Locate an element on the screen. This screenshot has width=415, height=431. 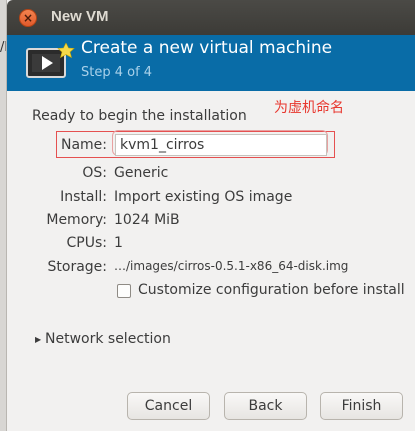
storage-value: …/images/cirros-0.5.1-x86_64-disk.img is located at coordinates (231, 266).